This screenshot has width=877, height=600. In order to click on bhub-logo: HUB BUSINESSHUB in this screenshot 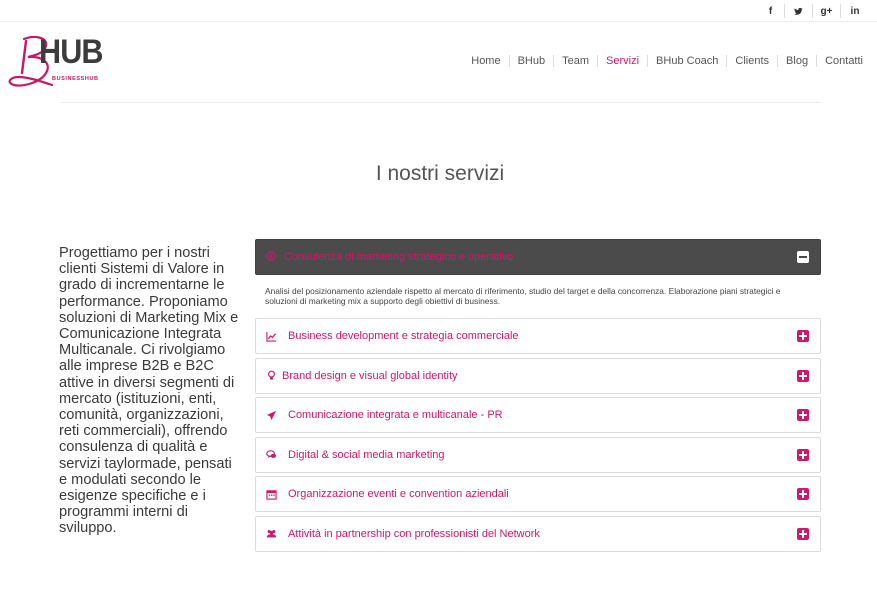, I will do `click(63, 62)`.